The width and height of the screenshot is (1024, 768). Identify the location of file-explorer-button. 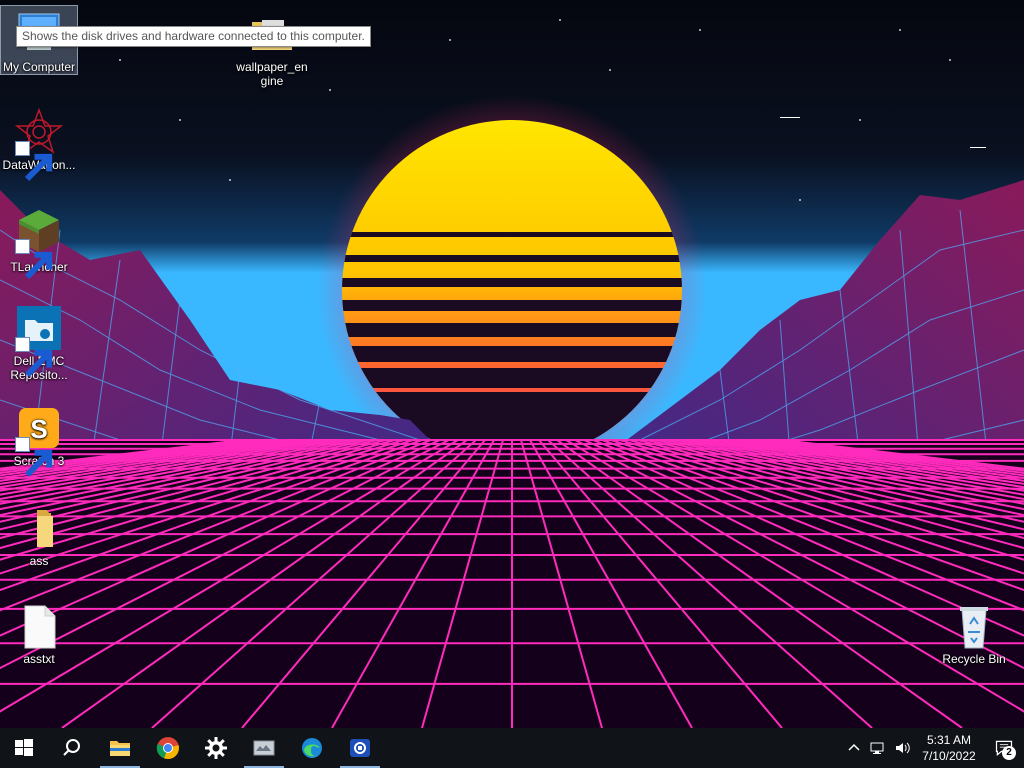
(120, 748).